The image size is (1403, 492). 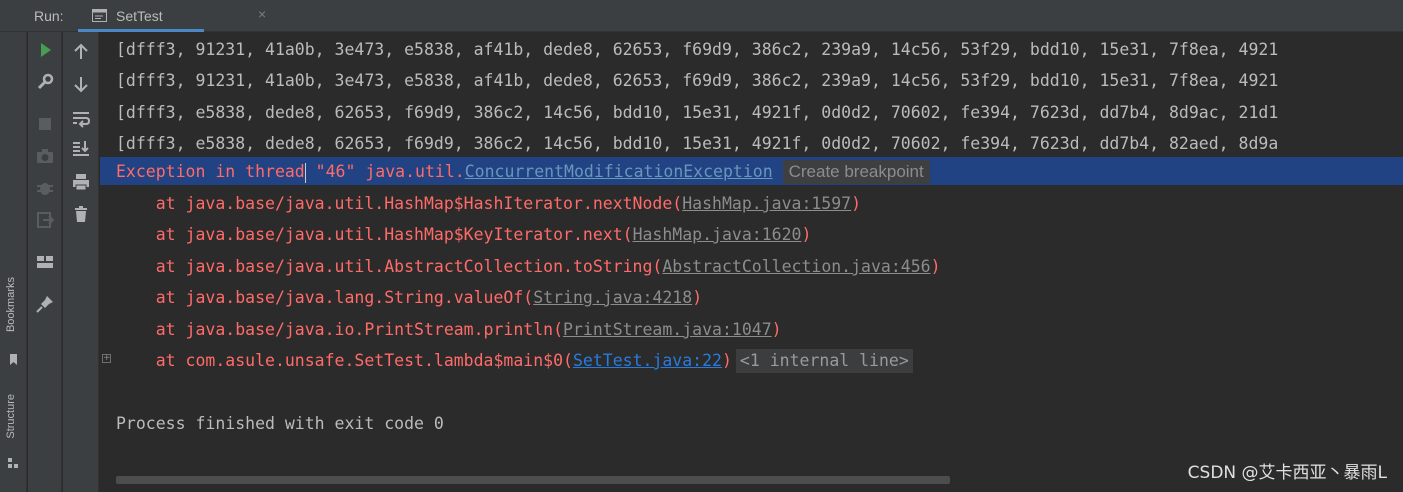 I want to click on exit-button, so click(x=45, y=220).